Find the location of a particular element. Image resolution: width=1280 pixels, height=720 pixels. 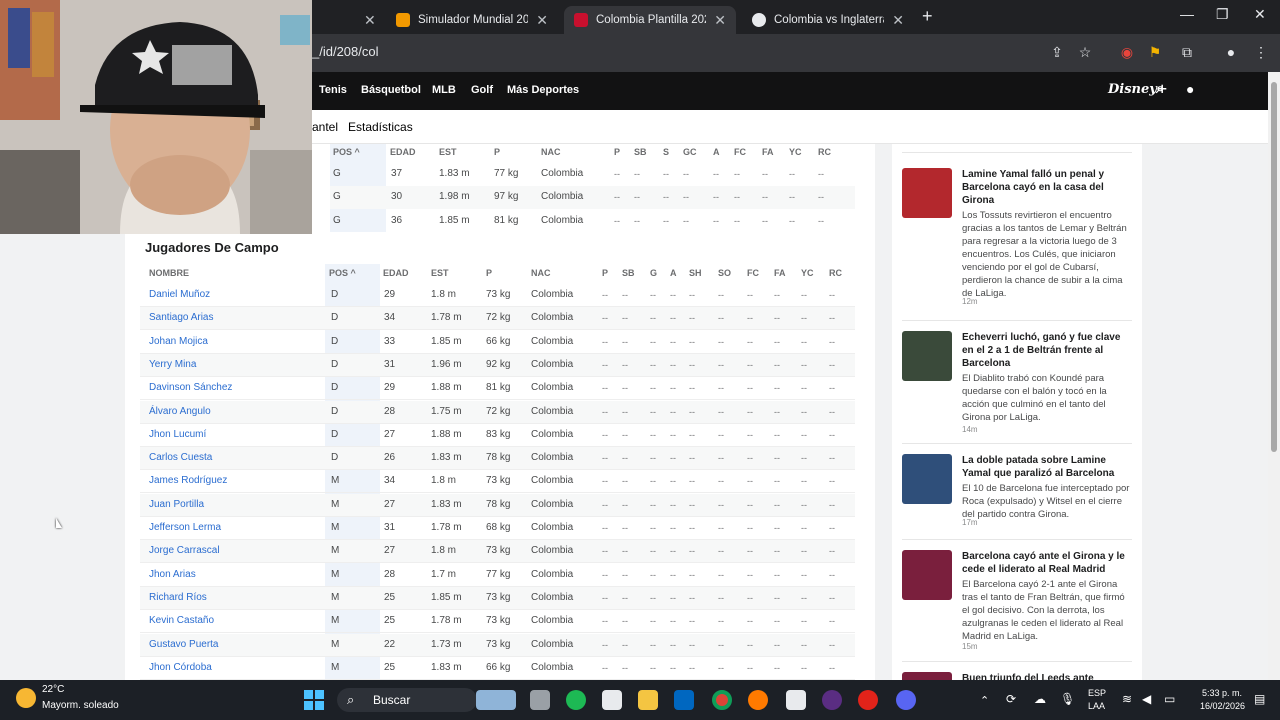

tab-semifinal: Colombia vs Inglaterra Semifinal ✕ is located at coordinates (828, 20).